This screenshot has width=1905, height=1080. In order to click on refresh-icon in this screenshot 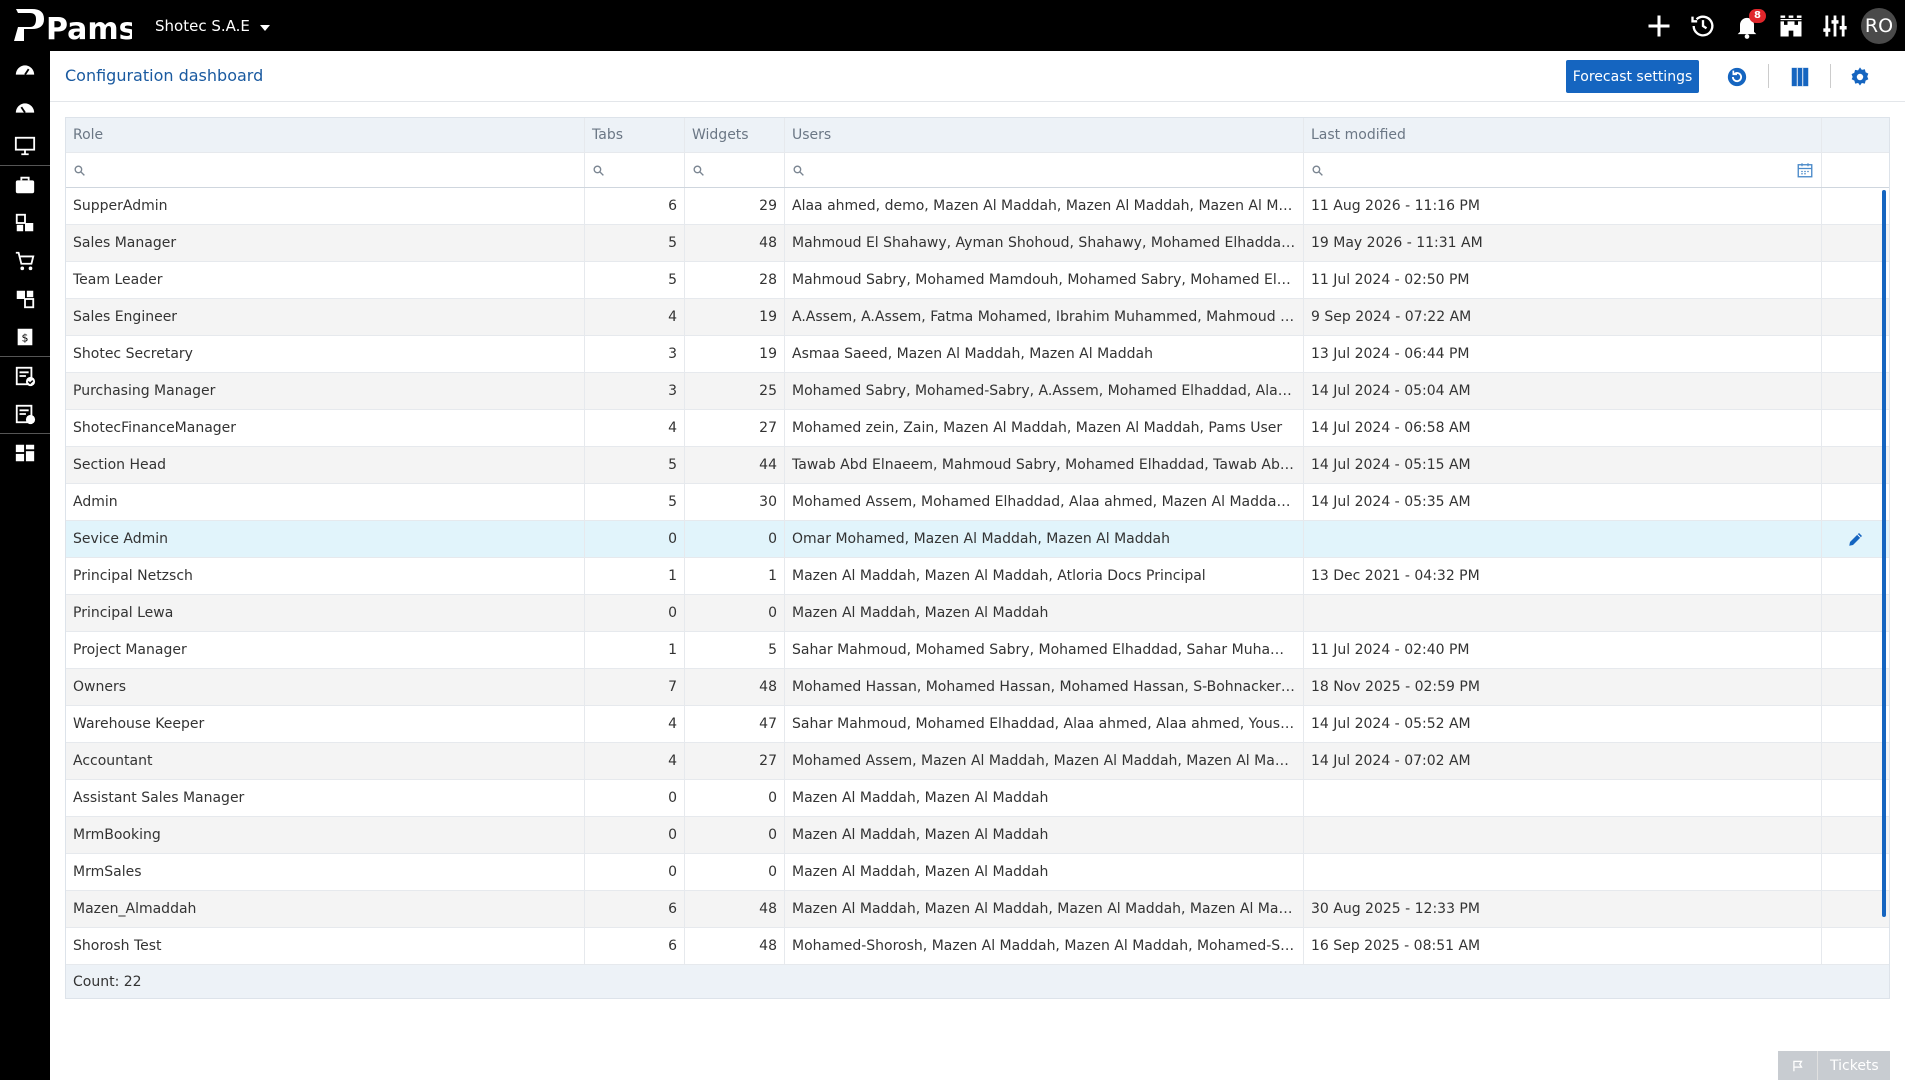, I will do `click(1737, 77)`.